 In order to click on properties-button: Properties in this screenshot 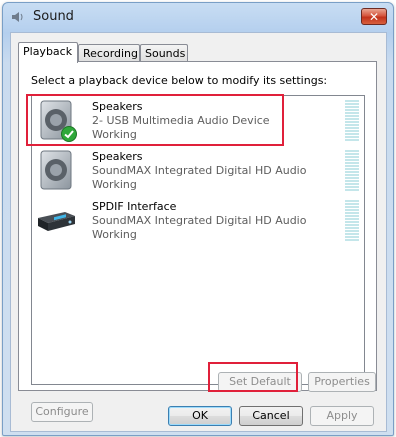, I will do `click(342, 382)`.